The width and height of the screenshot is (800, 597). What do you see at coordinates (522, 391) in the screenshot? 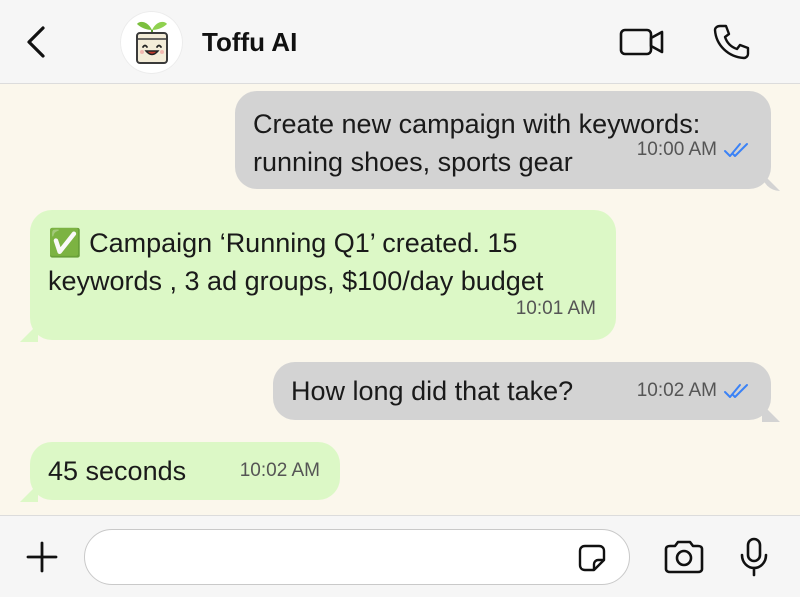
I see `message-bubble-outgoing: How long did that take? 10:02 AM` at bounding box center [522, 391].